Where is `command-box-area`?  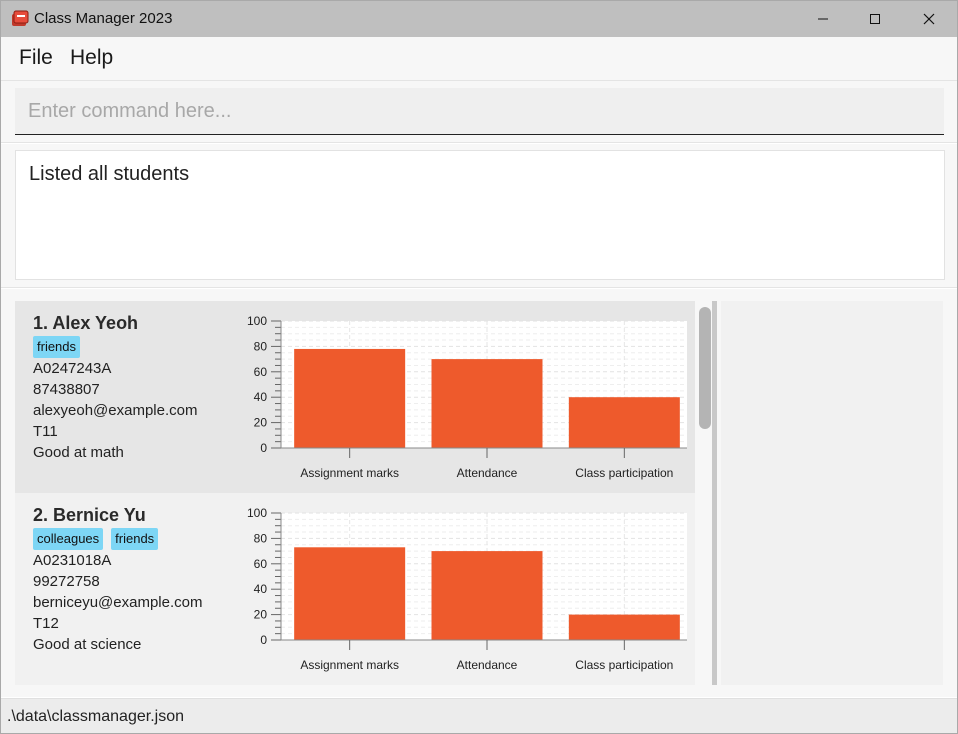
command-box-area is located at coordinates (479, 112).